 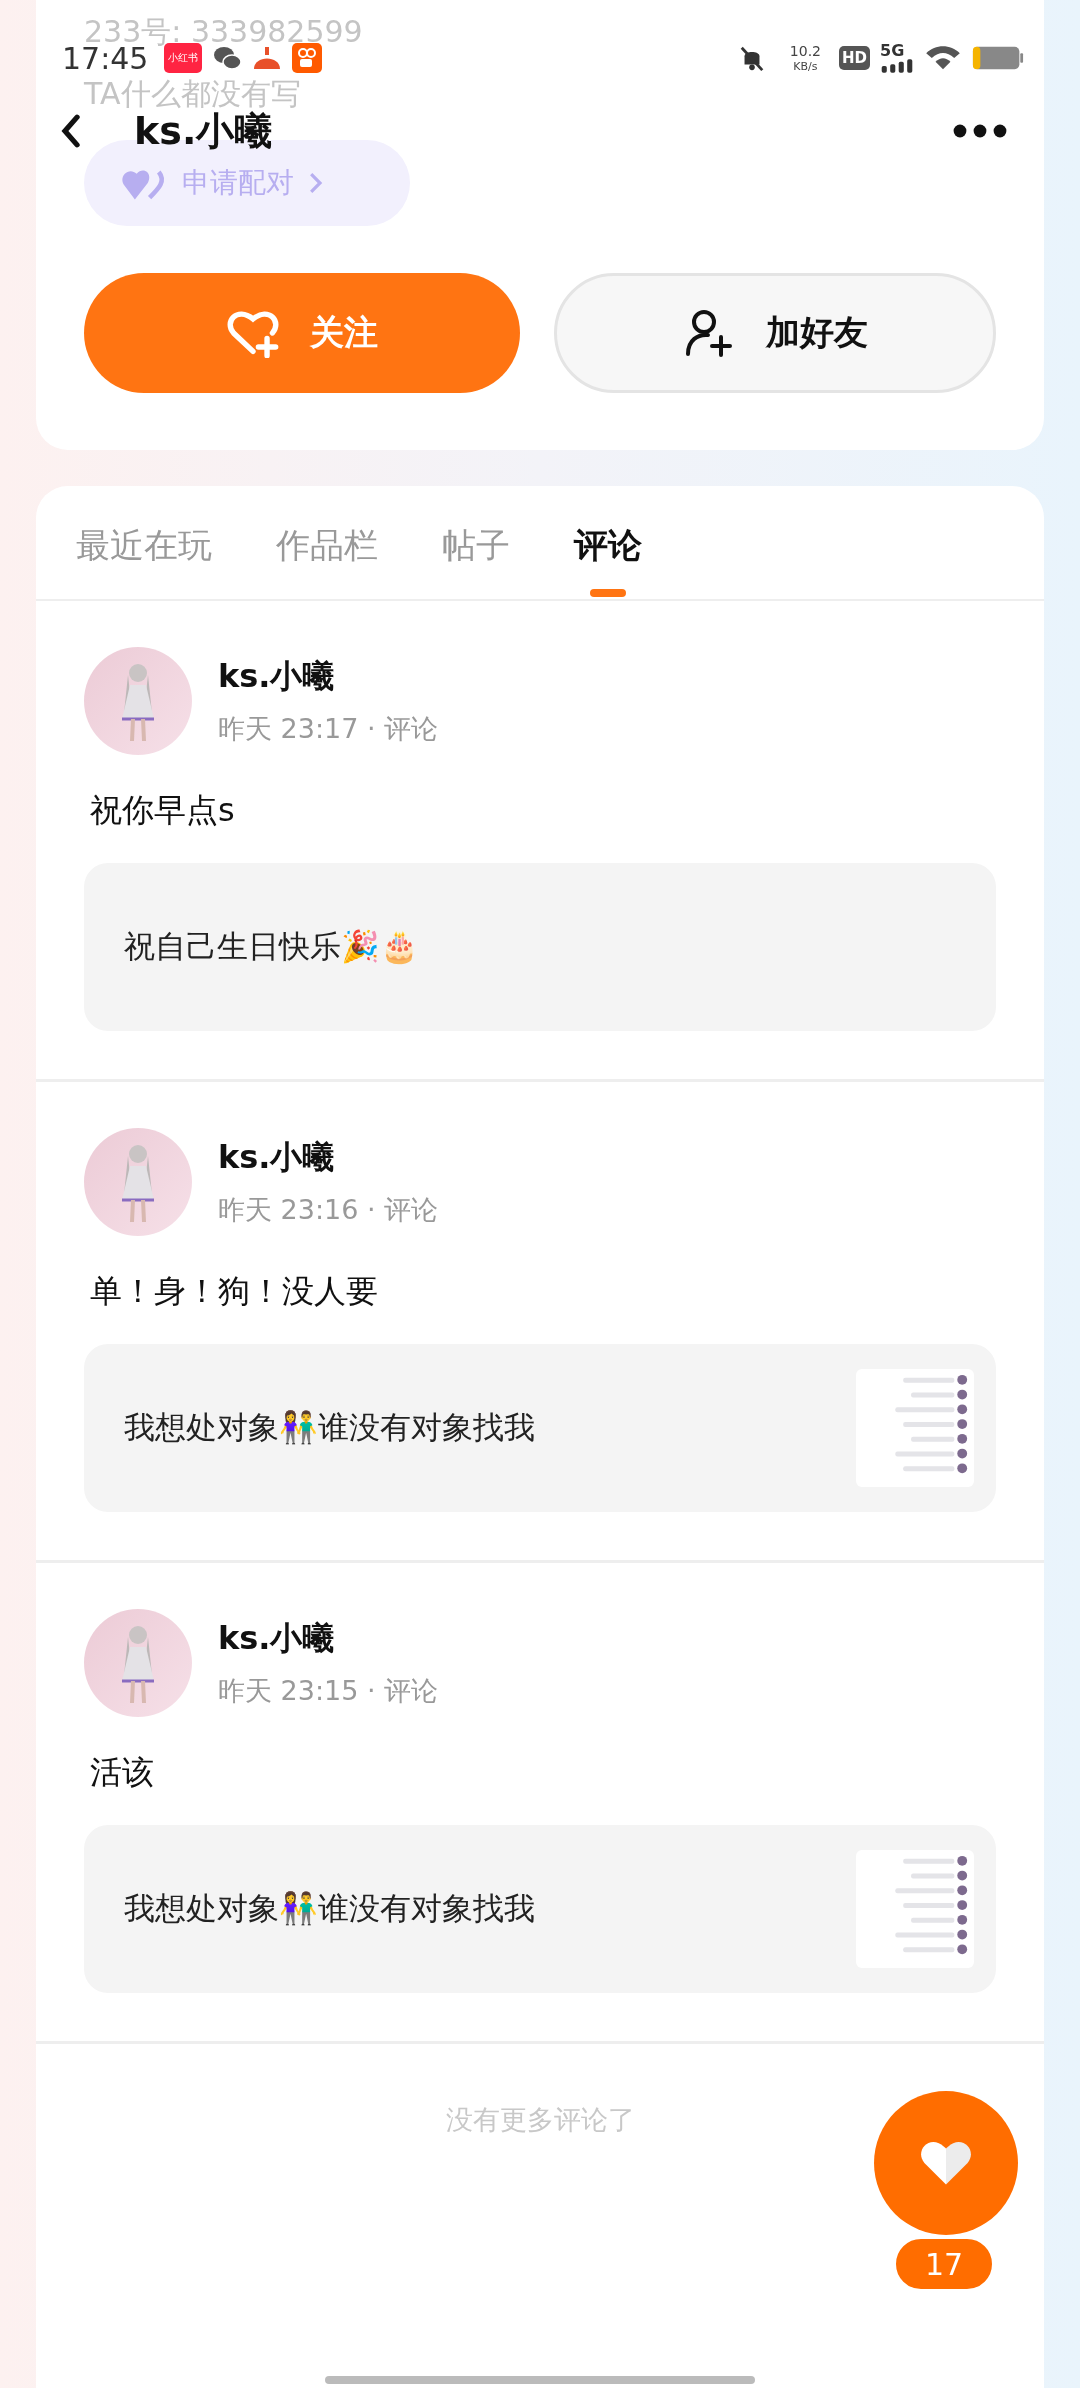 What do you see at coordinates (943, 58) in the screenshot?
I see `wifi-icon` at bounding box center [943, 58].